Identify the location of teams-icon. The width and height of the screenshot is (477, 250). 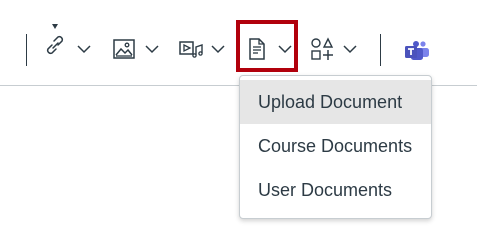
(417, 50).